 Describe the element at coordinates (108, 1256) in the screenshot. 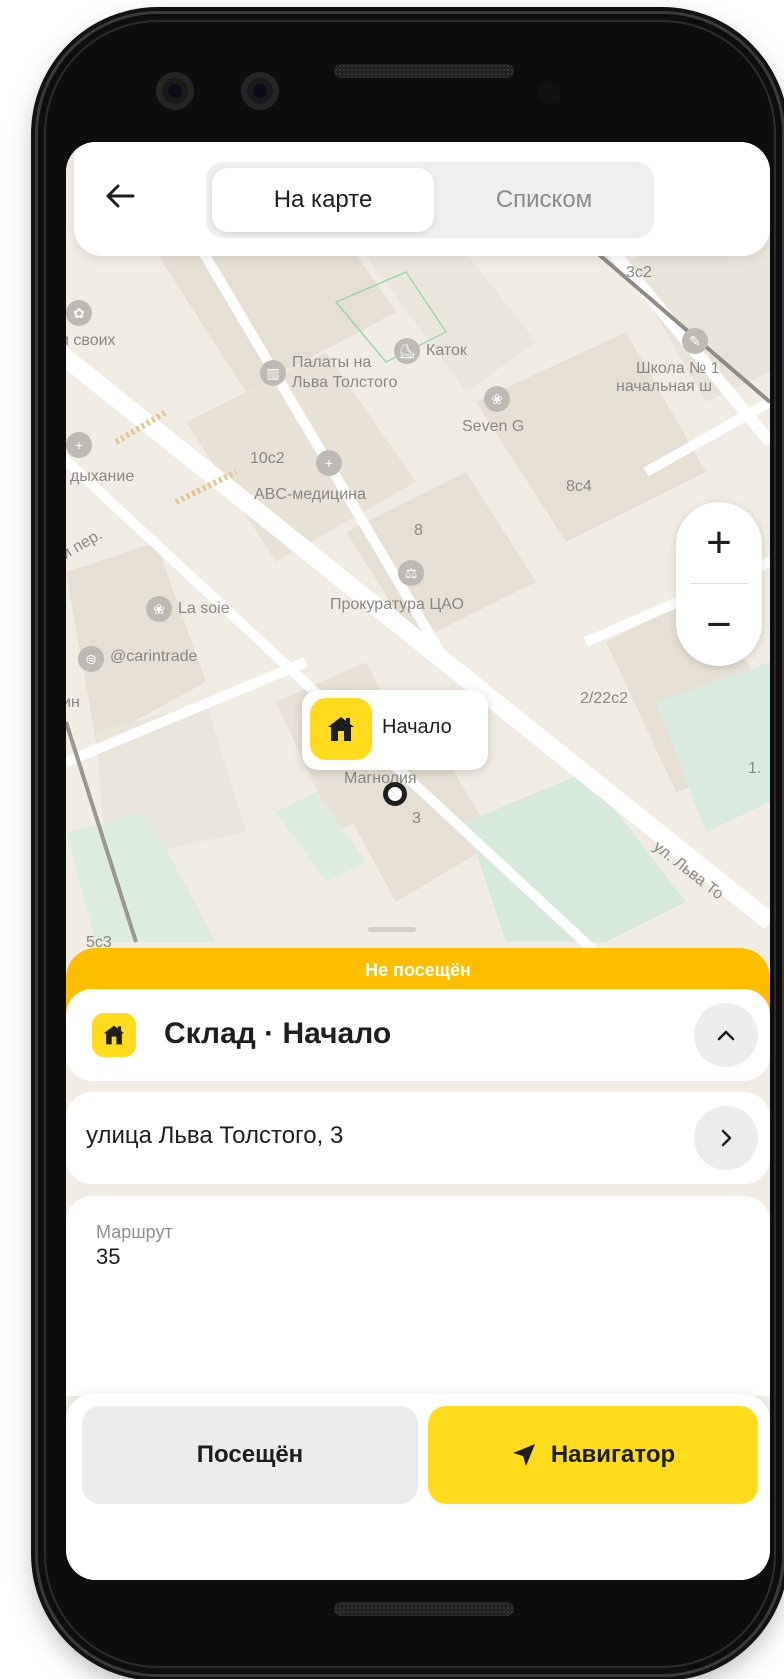

I see `route-value: 35` at that location.